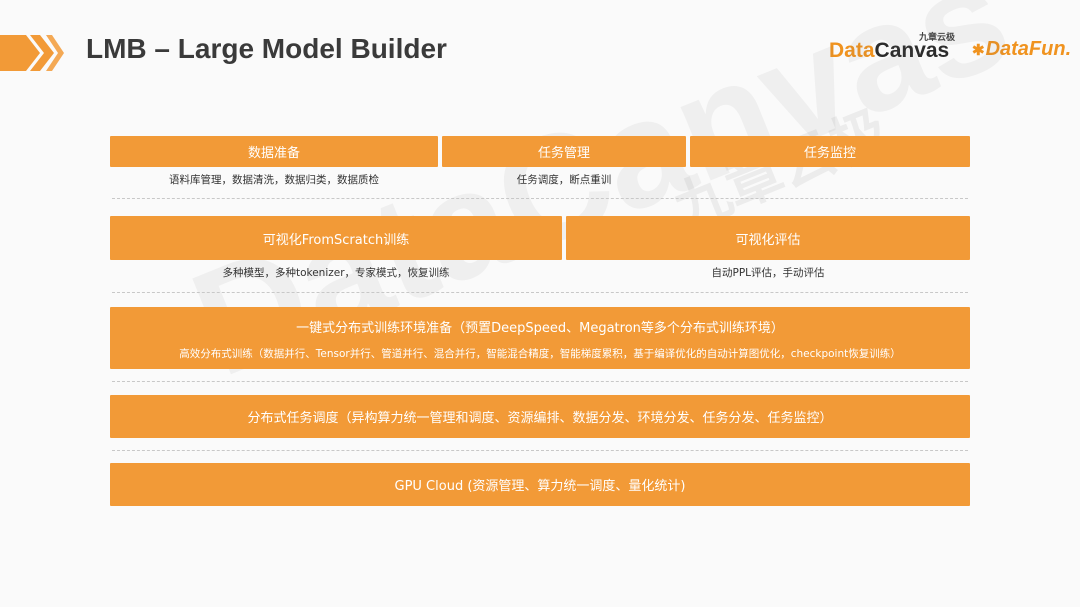 The height and width of the screenshot is (607, 1080). I want to click on datafun-logo: ✱DataFun., so click(1021, 49).